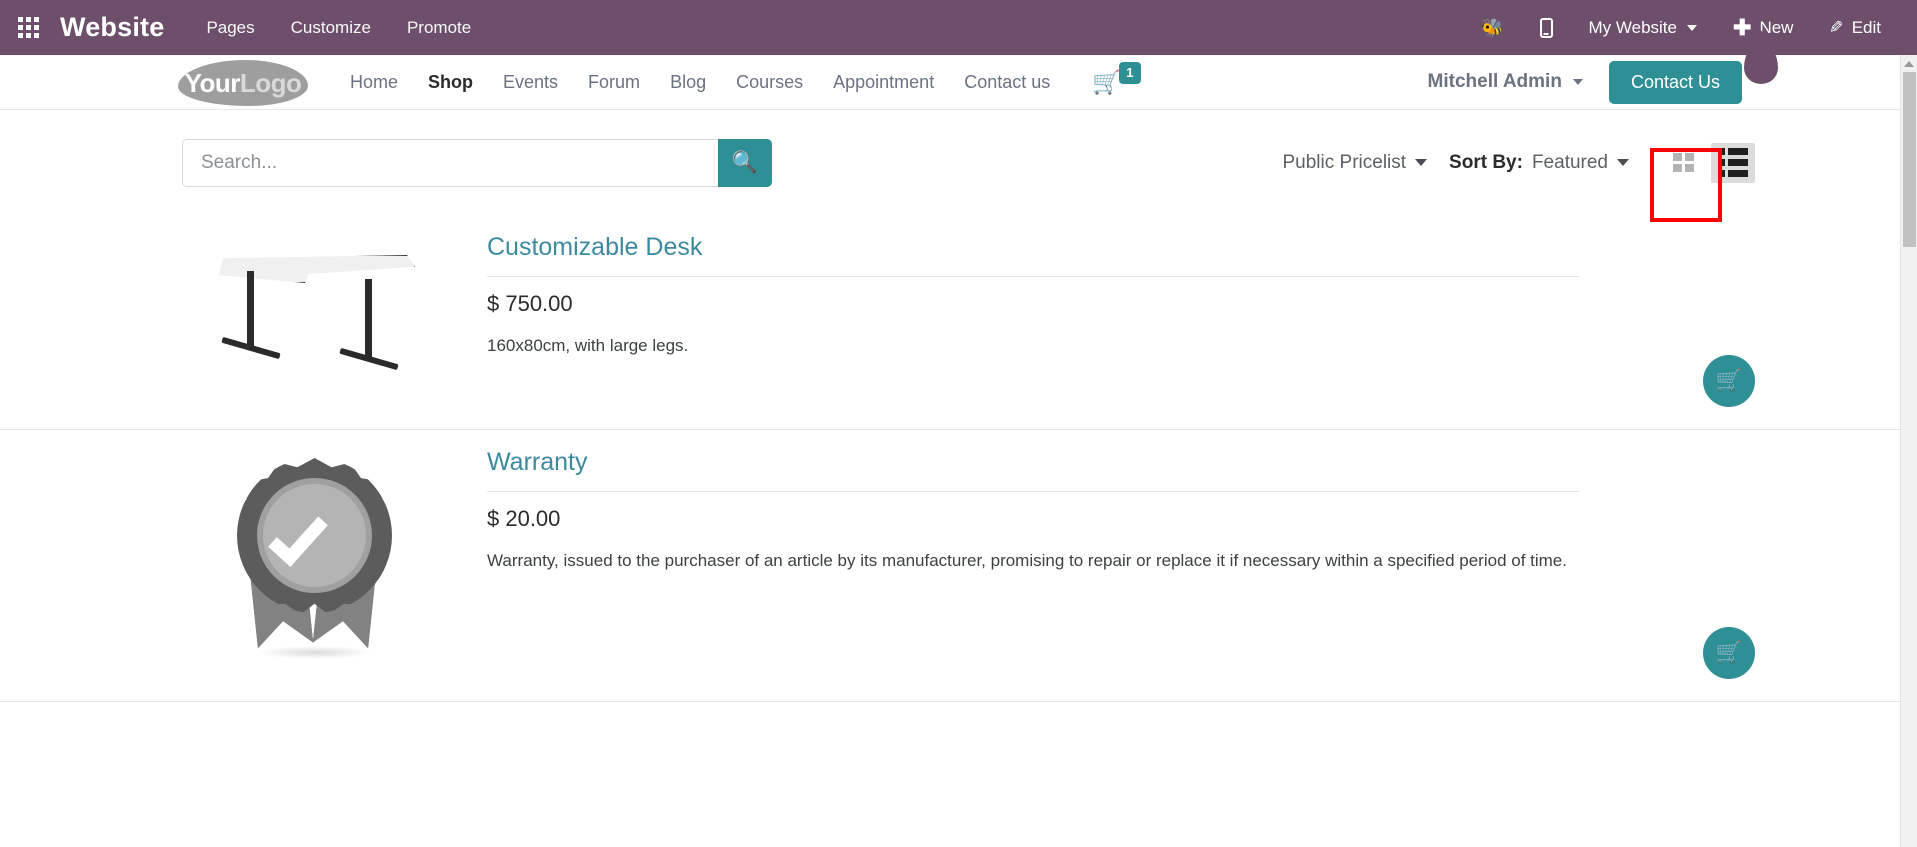 The image size is (1917, 847). I want to click on app-title: Website, so click(112, 27).